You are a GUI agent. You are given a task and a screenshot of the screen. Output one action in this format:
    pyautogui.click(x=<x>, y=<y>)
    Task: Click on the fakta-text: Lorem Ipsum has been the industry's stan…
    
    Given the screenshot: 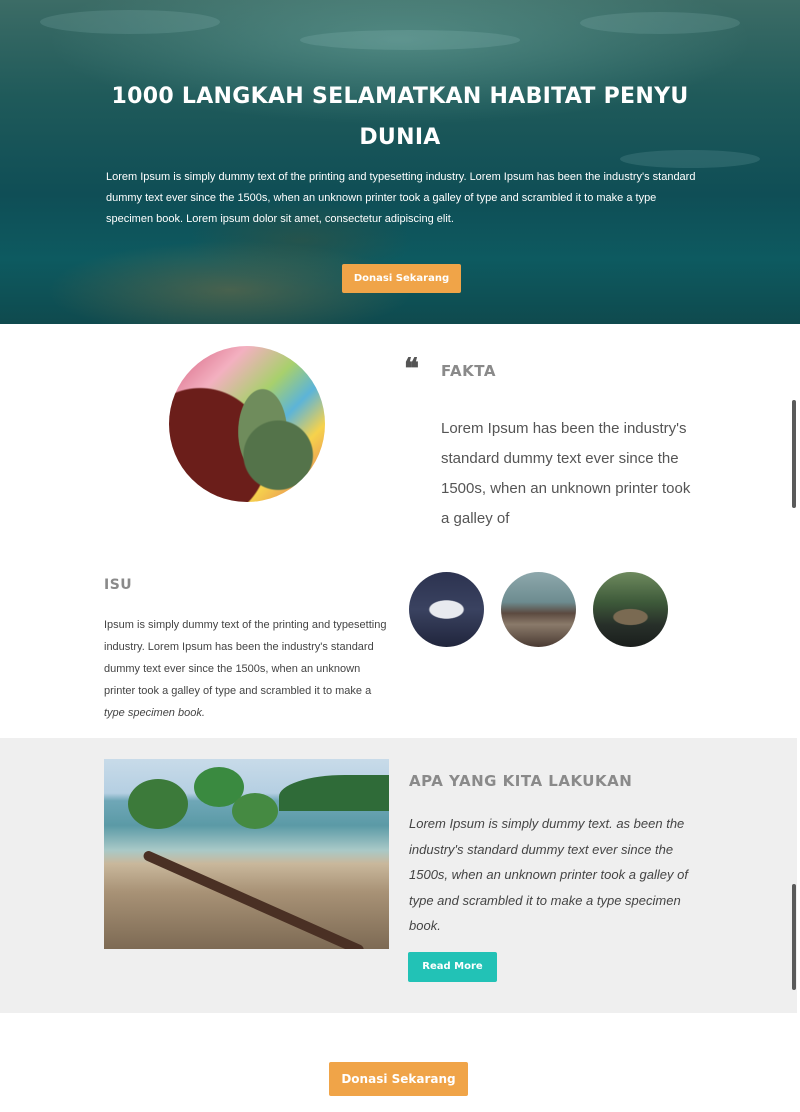 What is the action you would take?
    pyautogui.click(x=566, y=473)
    